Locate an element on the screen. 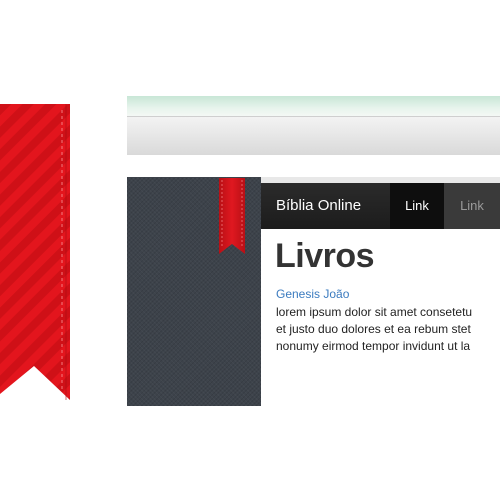 Image resolution: width=500 pixels, height=500 pixels. browser-chrome-bar is located at coordinates (313, 136).